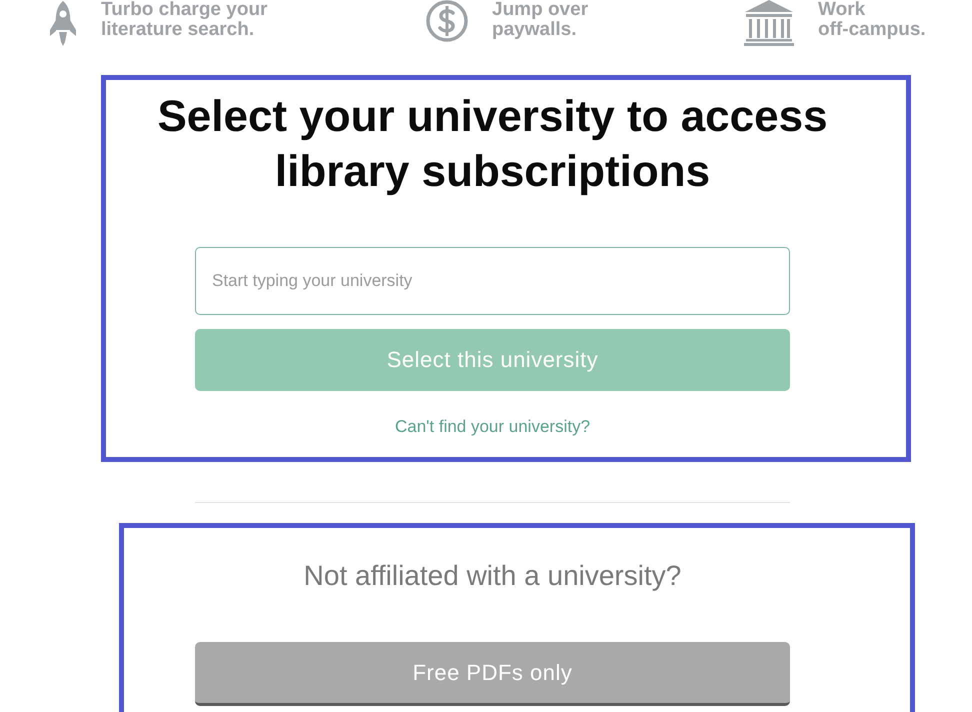 The height and width of the screenshot is (712, 972). What do you see at coordinates (492, 674) in the screenshot?
I see `free-pdfs-button: Free PDFs only` at bounding box center [492, 674].